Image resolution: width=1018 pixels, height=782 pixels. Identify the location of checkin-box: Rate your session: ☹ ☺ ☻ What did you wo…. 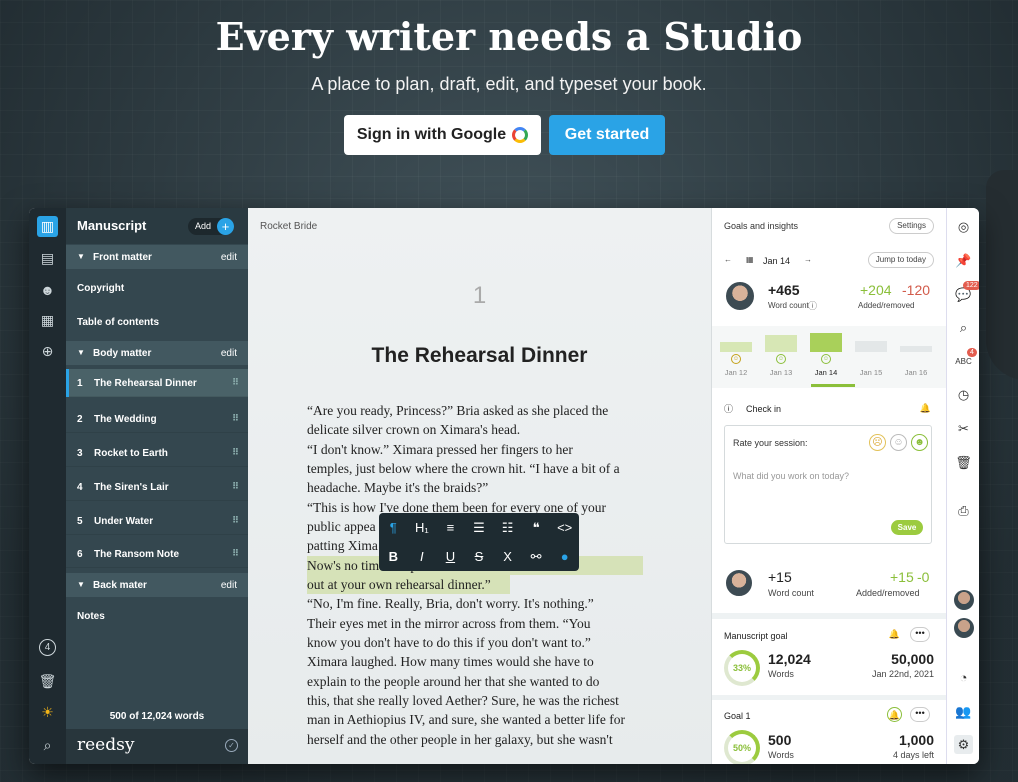
(828, 484).